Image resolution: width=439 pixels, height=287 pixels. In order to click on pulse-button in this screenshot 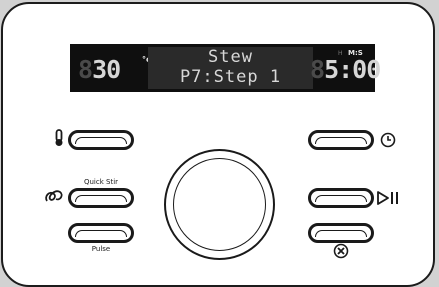, I will do `click(101, 233)`.